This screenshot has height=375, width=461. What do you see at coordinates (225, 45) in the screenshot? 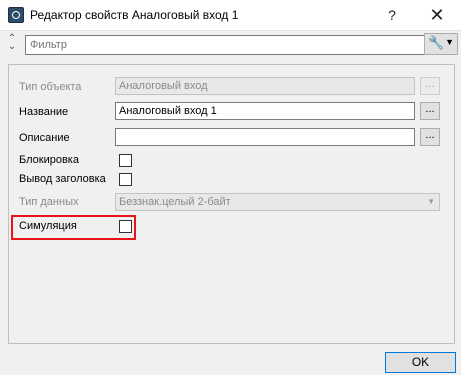
I see `filter-input` at bounding box center [225, 45].